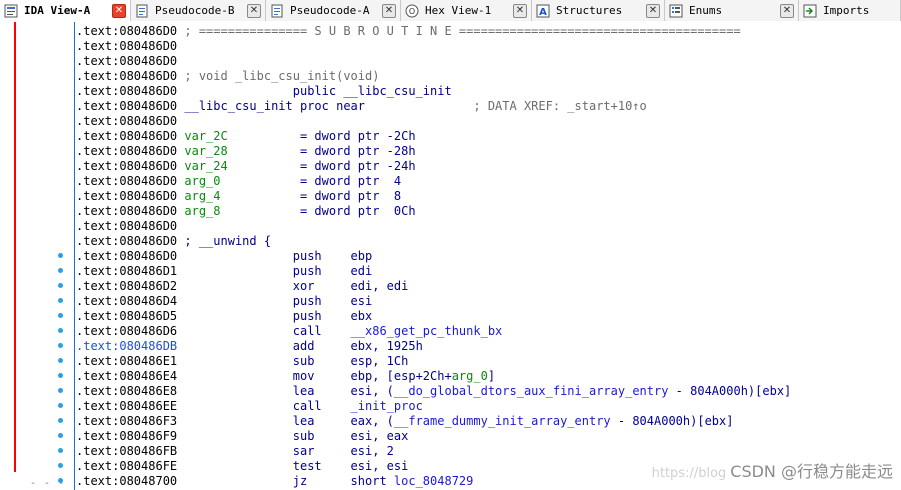 Image resolution: width=901 pixels, height=490 pixels. I want to click on tab-pseudocode-b: Pseudocode-B ✕, so click(198, 10).